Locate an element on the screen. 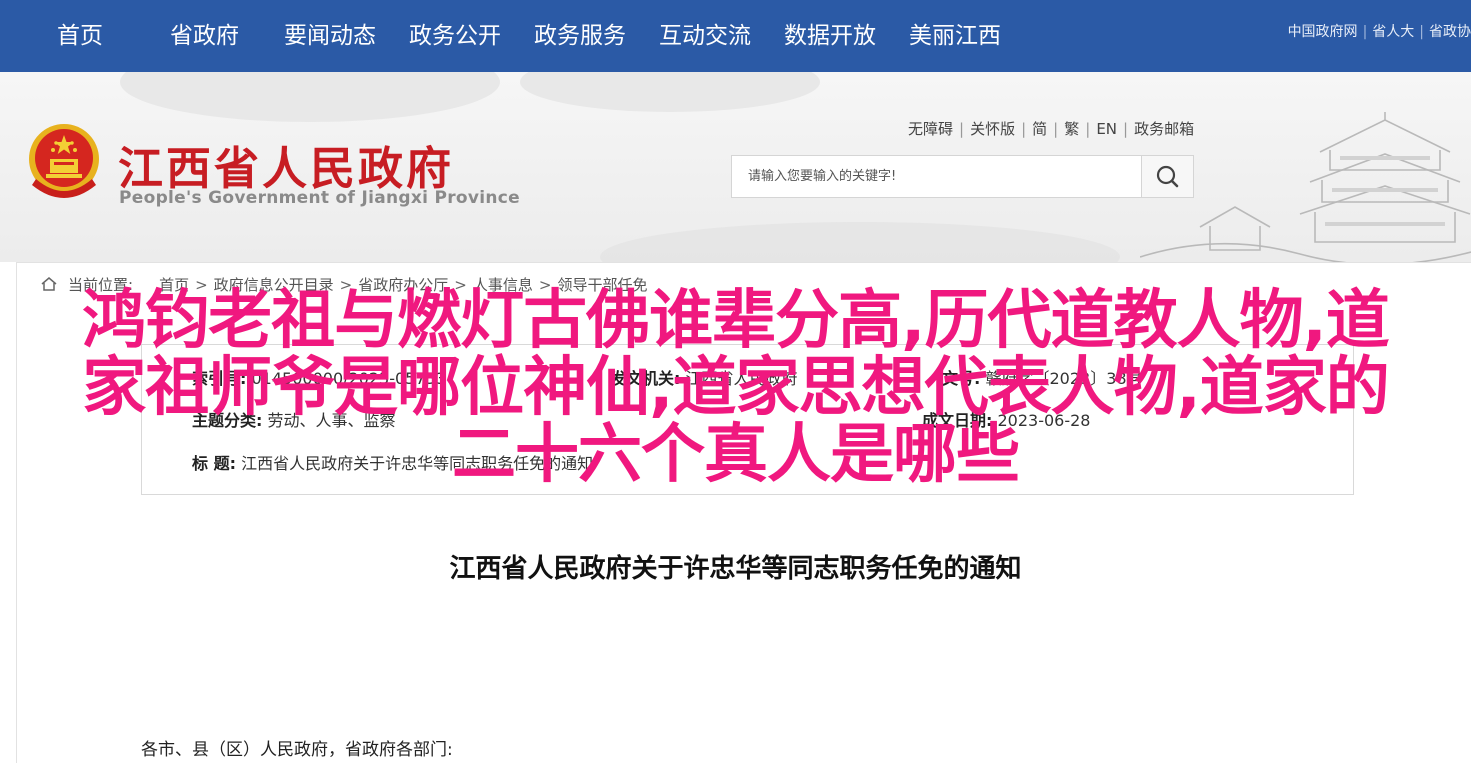 Image resolution: width=1471 pixels, height=763 pixels. top-external-links: 中国政府网 | 省人大 | 省政协 is located at coordinates (1379, 32).